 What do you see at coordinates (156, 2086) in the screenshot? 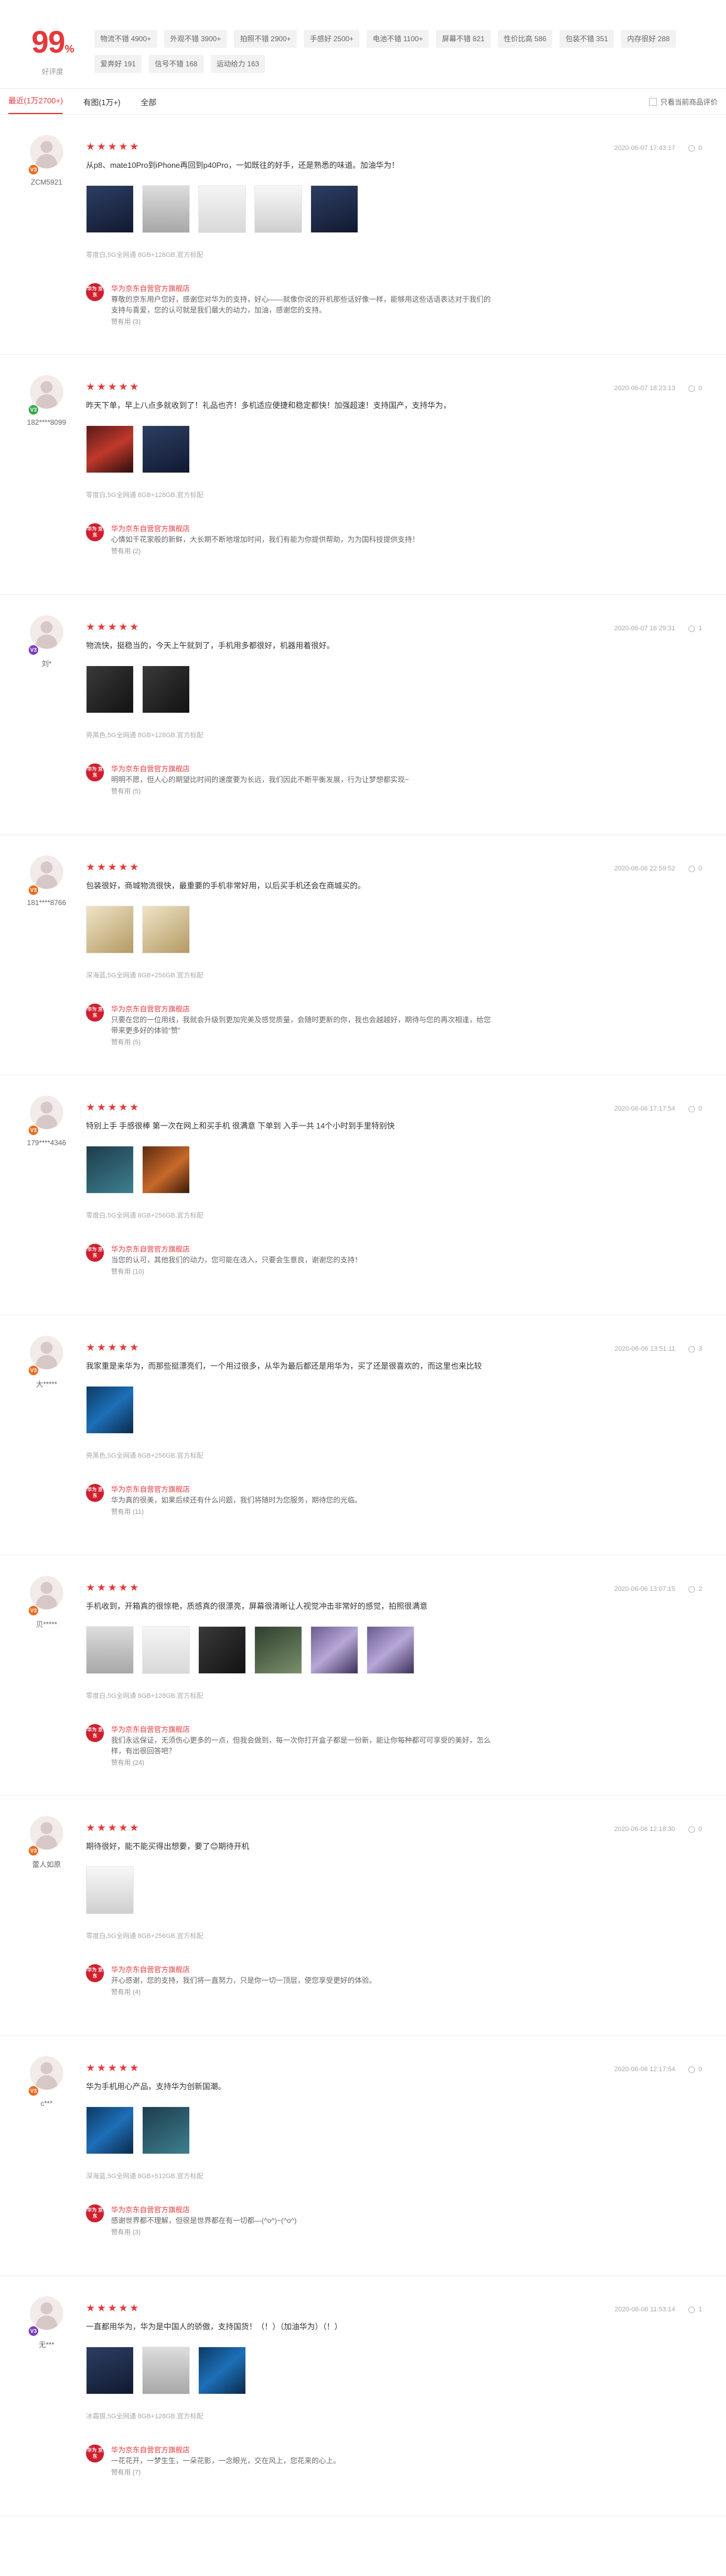
I see `review-text: 华为手机用心产品，支持华为创新国潮。` at bounding box center [156, 2086].